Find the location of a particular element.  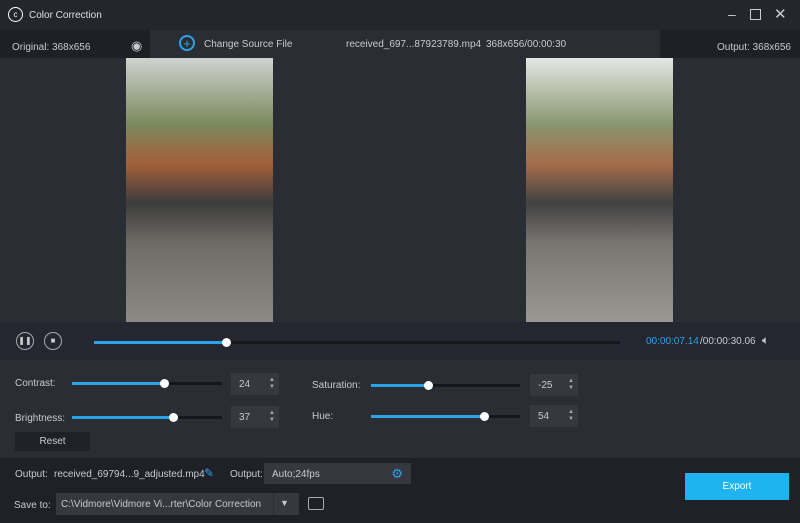

brightness-label: Brightness: is located at coordinates (40, 418).